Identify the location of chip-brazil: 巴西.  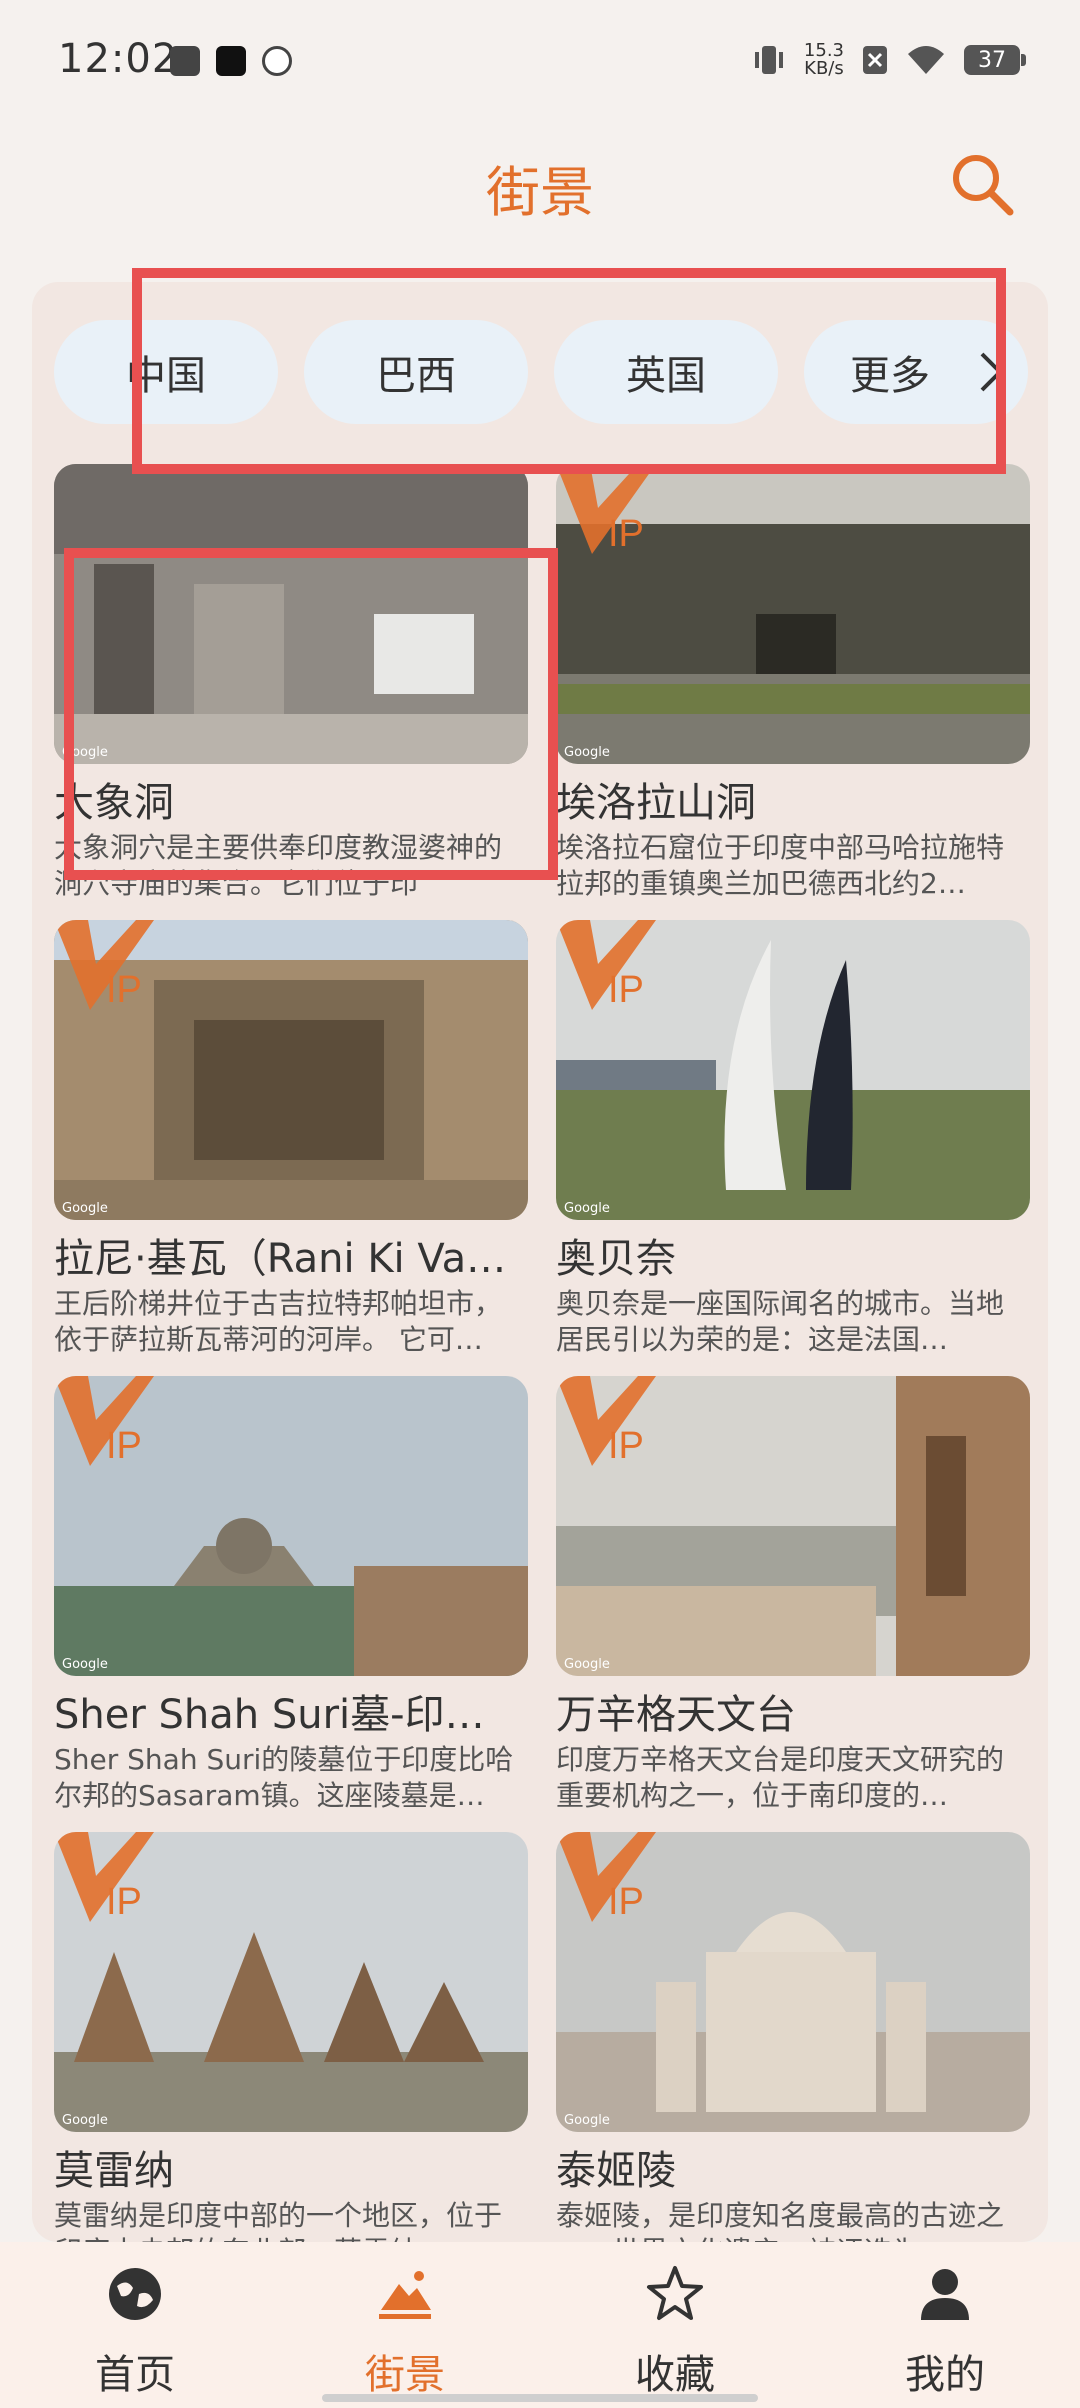
(416, 372).